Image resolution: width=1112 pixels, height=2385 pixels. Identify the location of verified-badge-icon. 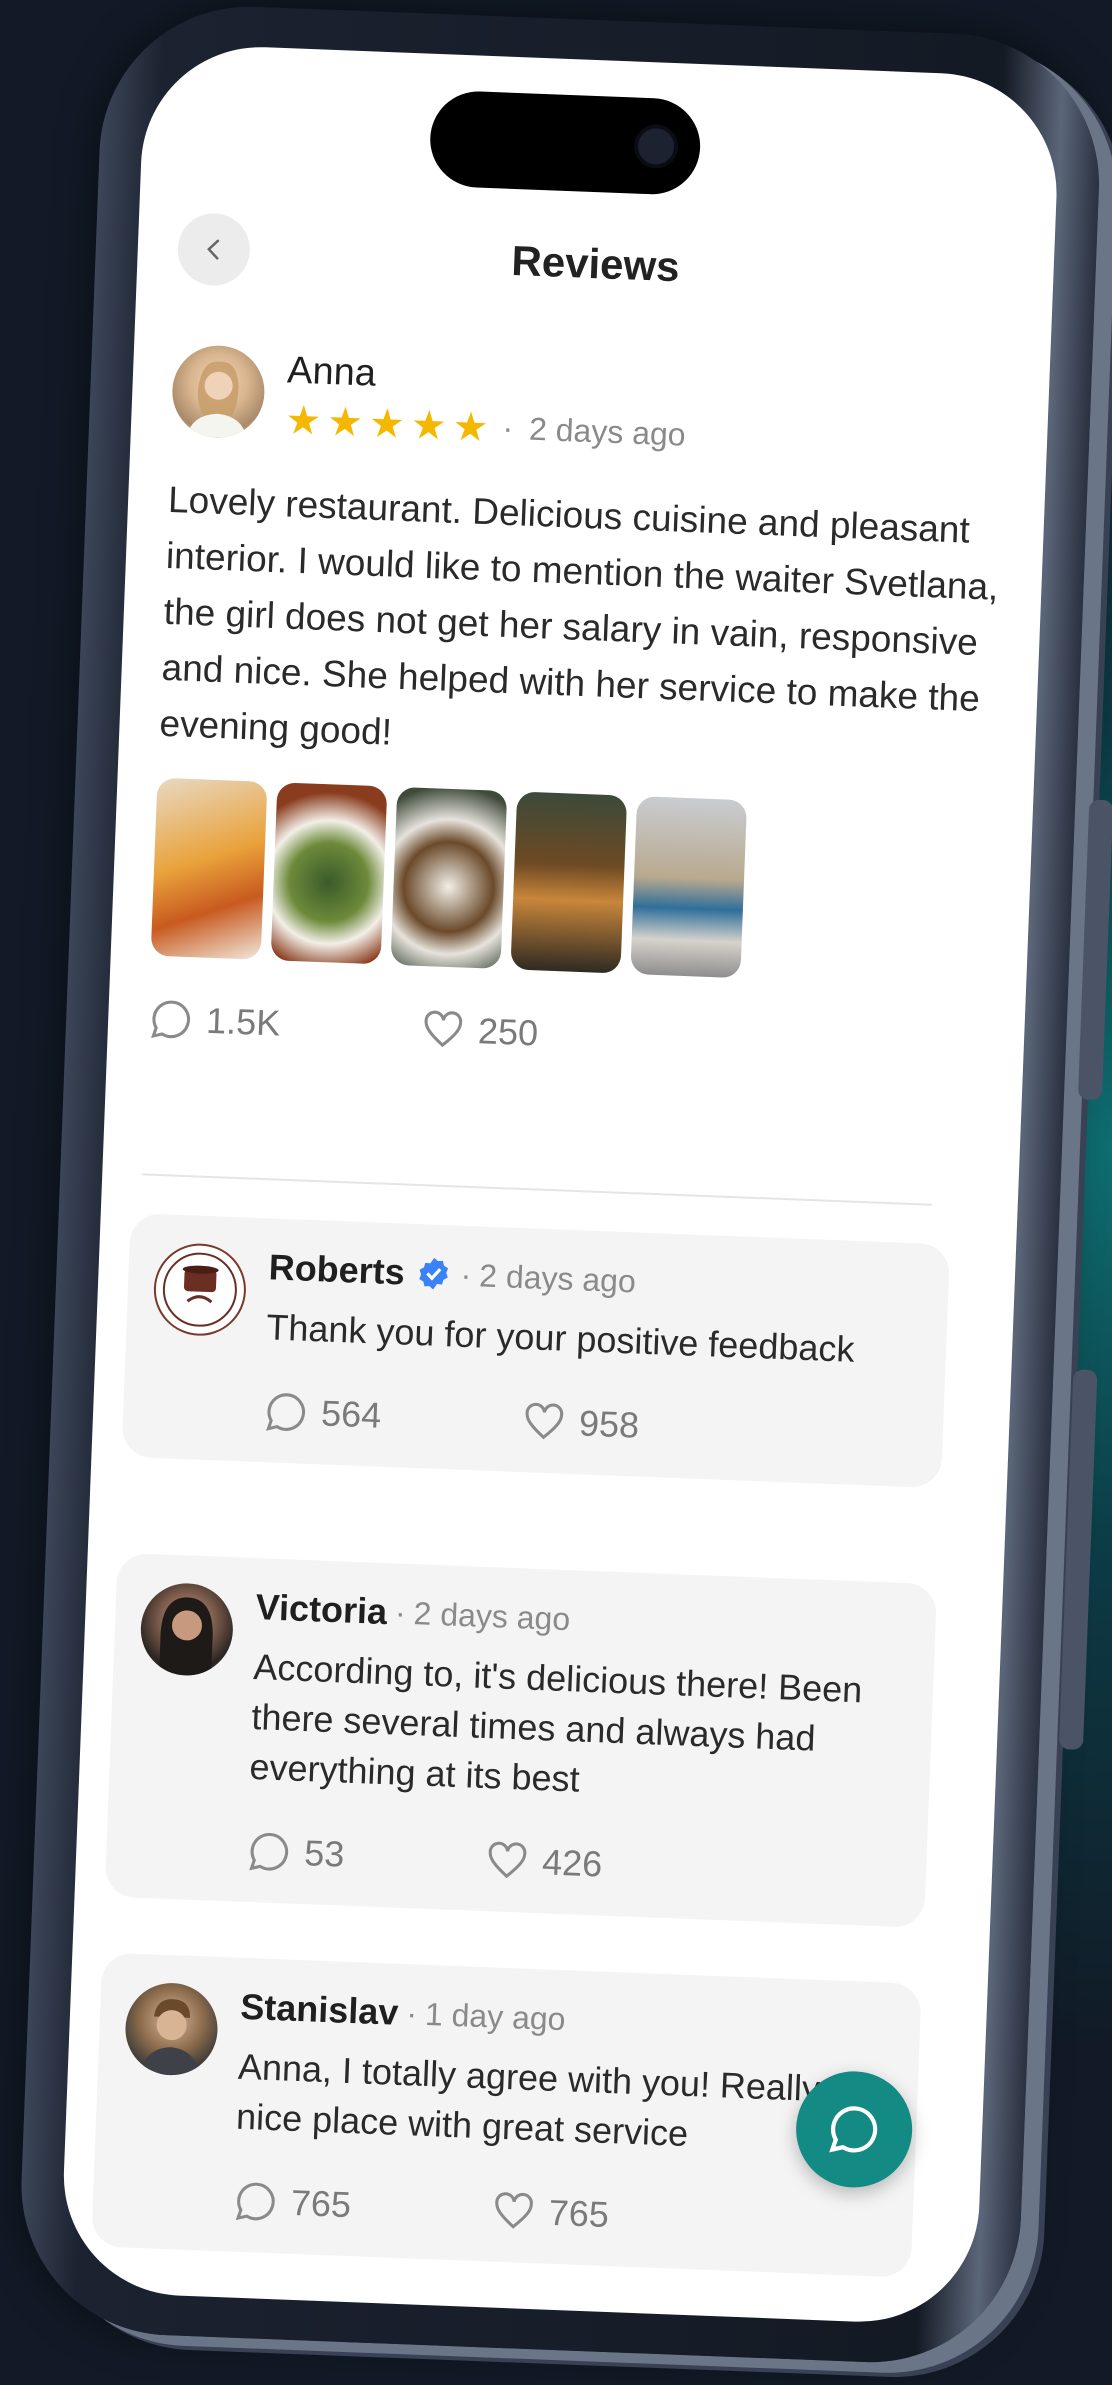
(434, 1273).